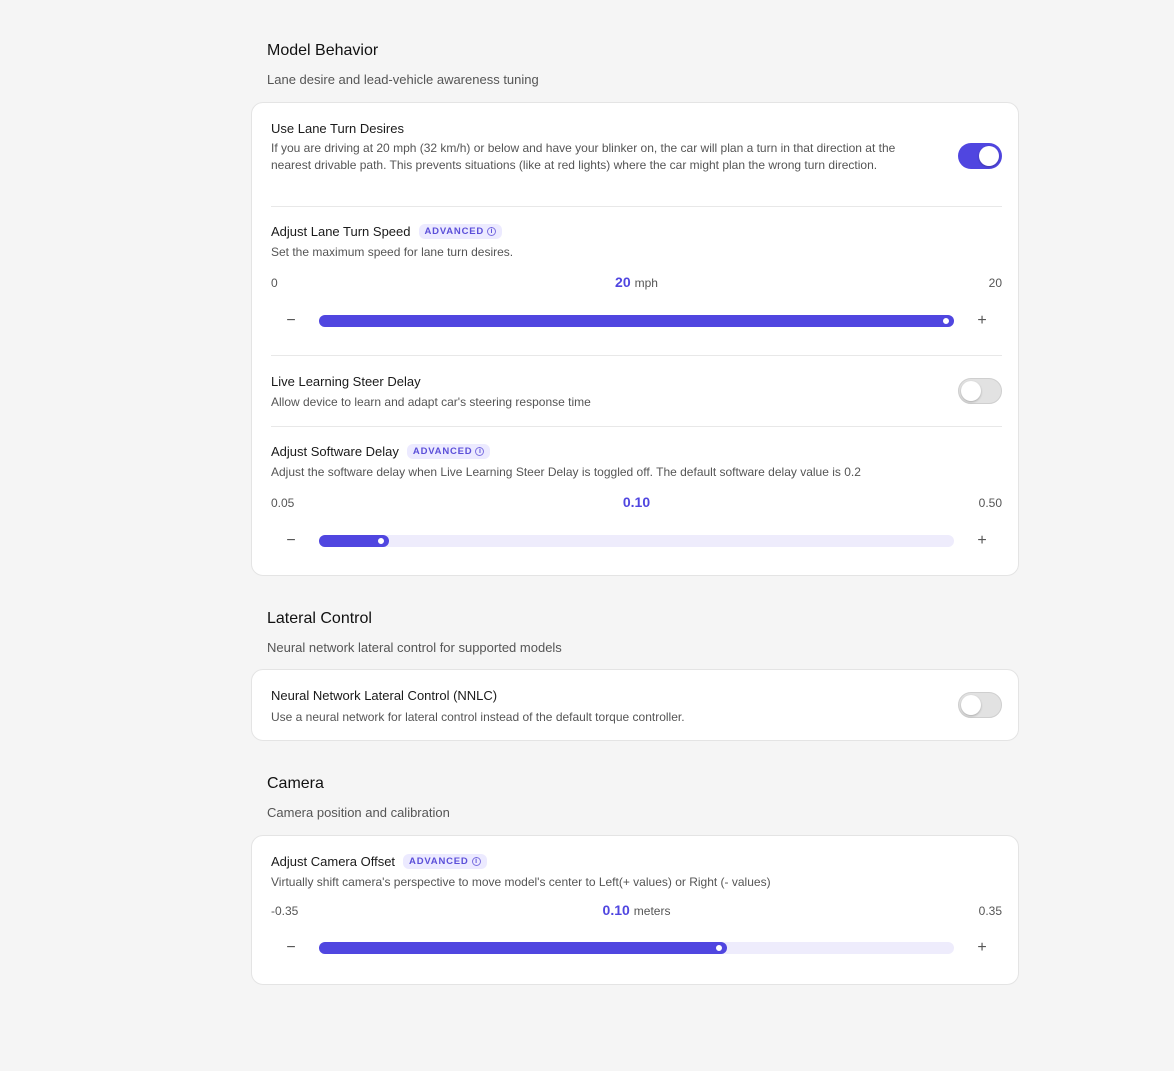 The image size is (1174, 1071). Describe the element at coordinates (335, 451) in the screenshot. I see `setting-title: Adjust Software Delay` at that location.